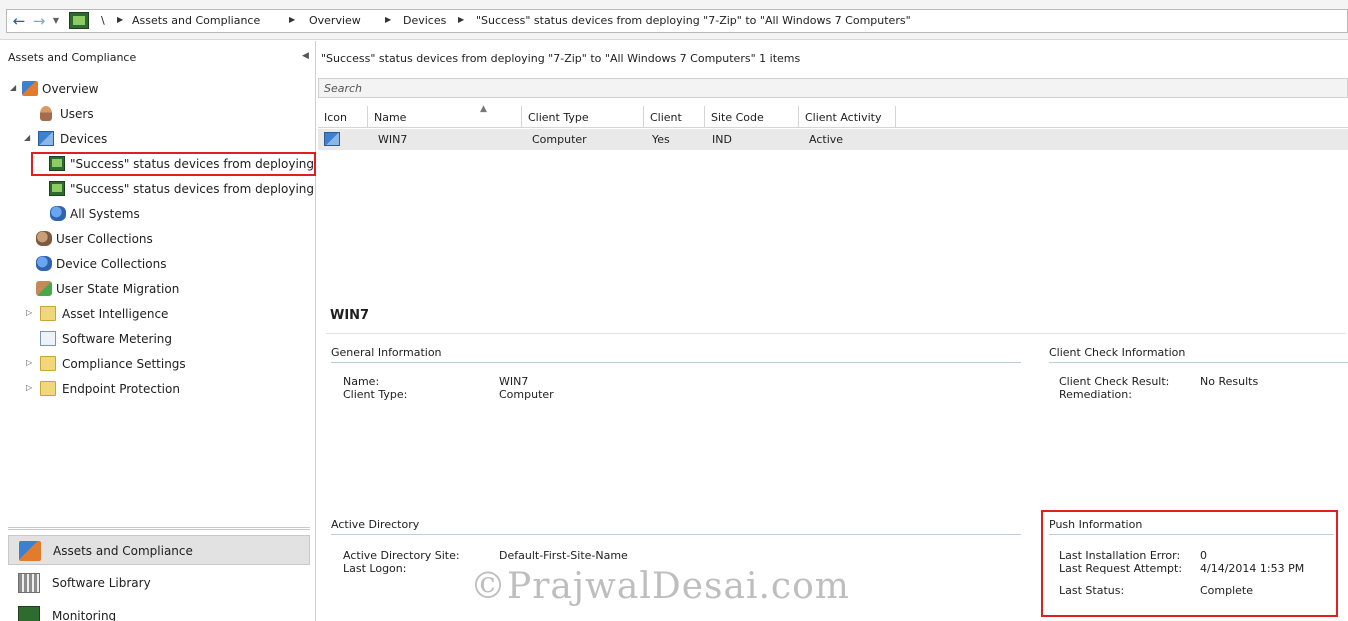  What do you see at coordinates (158, 239) in the screenshot?
I see `tree-item-user-collections: User Collections` at bounding box center [158, 239].